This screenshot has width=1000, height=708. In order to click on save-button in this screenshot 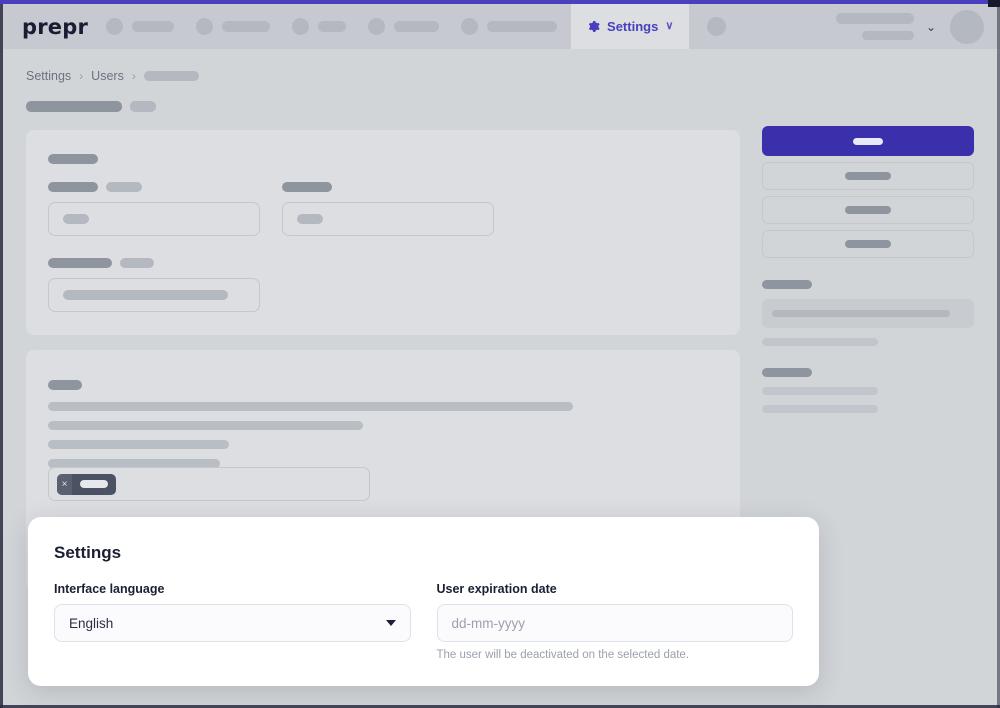, I will do `click(868, 141)`.